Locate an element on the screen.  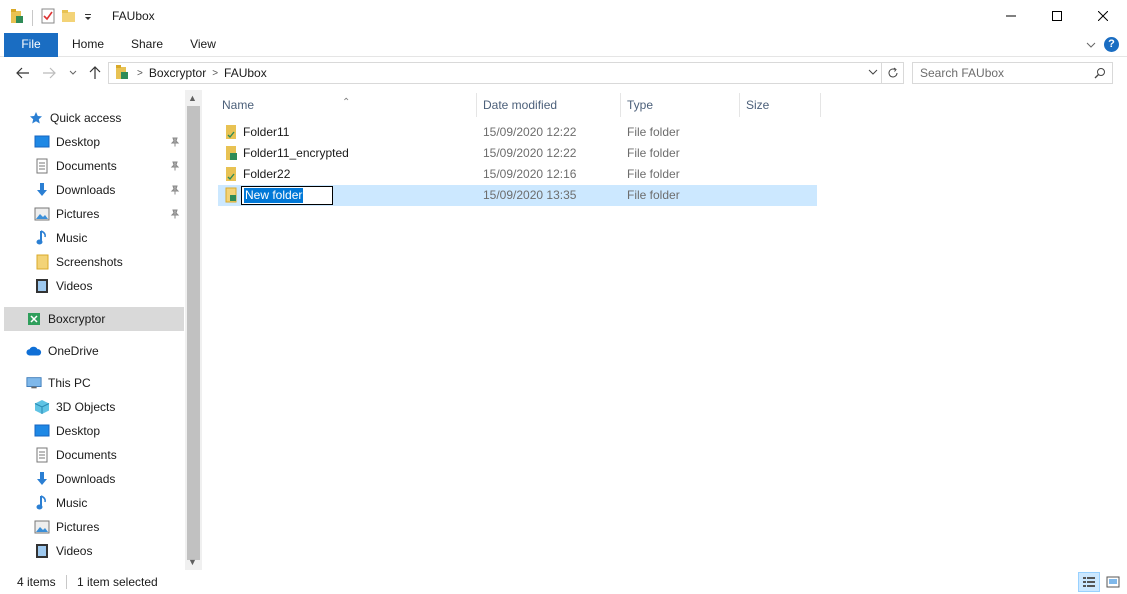
sidebar-item-music-pc: Music is located at coordinates (109, 503).